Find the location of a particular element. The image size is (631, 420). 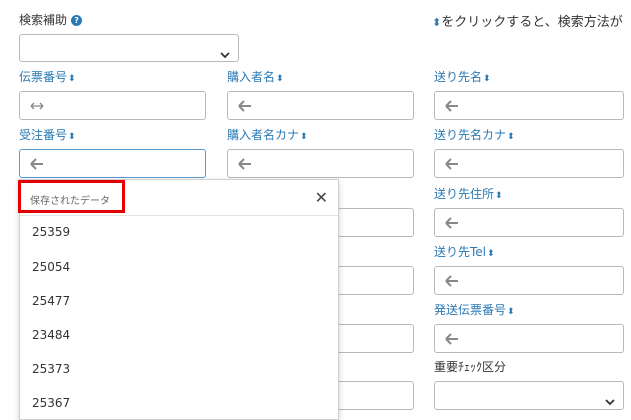

saved-data-item: 23484 is located at coordinates (51, 335).